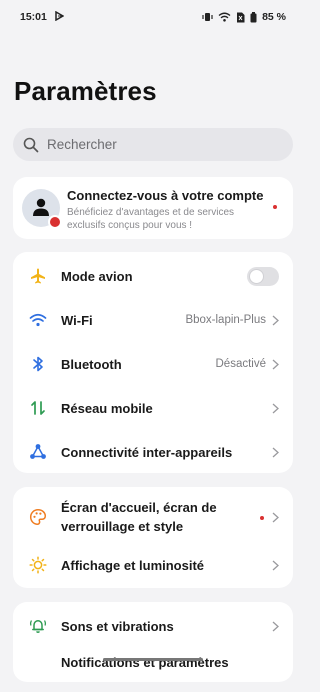 The height and width of the screenshot is (692, 320). I want to click on user-icon, so click(41, 207).